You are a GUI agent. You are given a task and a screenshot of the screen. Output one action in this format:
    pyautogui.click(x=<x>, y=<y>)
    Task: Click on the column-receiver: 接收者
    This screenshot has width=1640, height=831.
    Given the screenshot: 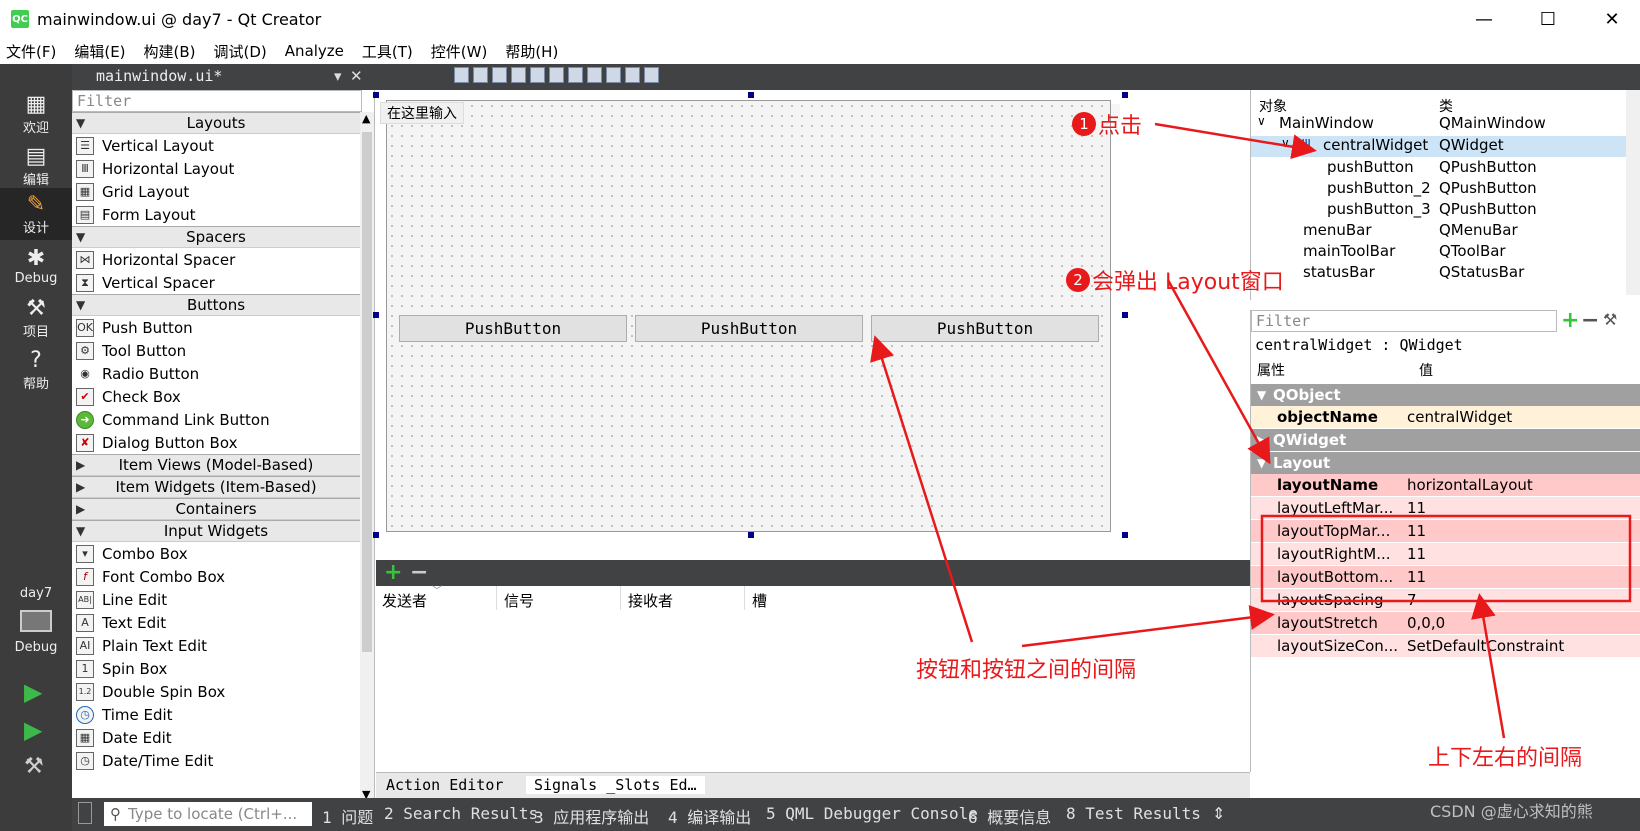 What is the action you would take?
    pyautogui.click(x=650, y=600)
    